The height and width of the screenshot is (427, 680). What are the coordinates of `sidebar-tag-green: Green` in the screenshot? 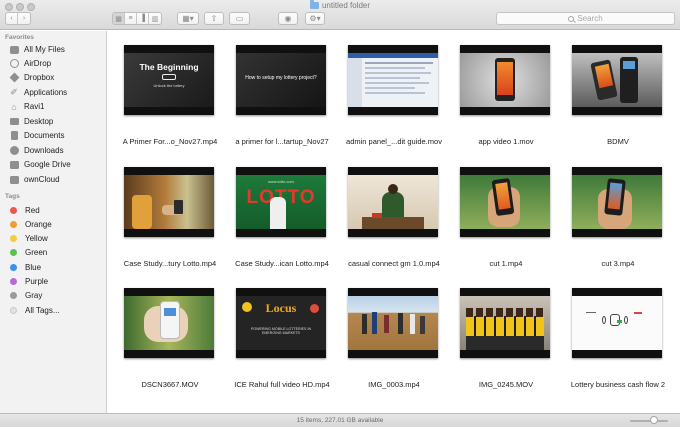 It's located at (56, 252).